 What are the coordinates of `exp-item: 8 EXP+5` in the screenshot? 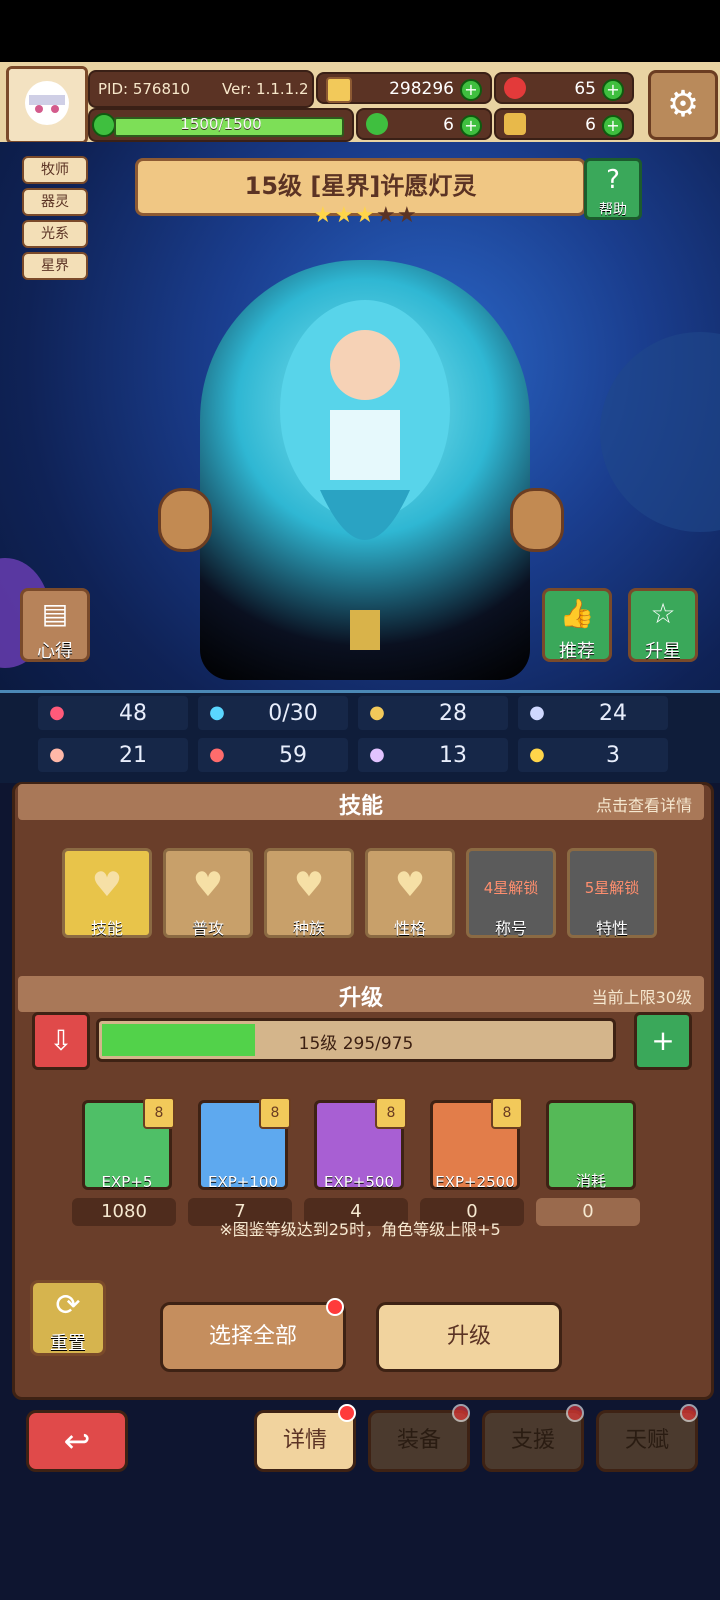 It's located at (128, 1144).